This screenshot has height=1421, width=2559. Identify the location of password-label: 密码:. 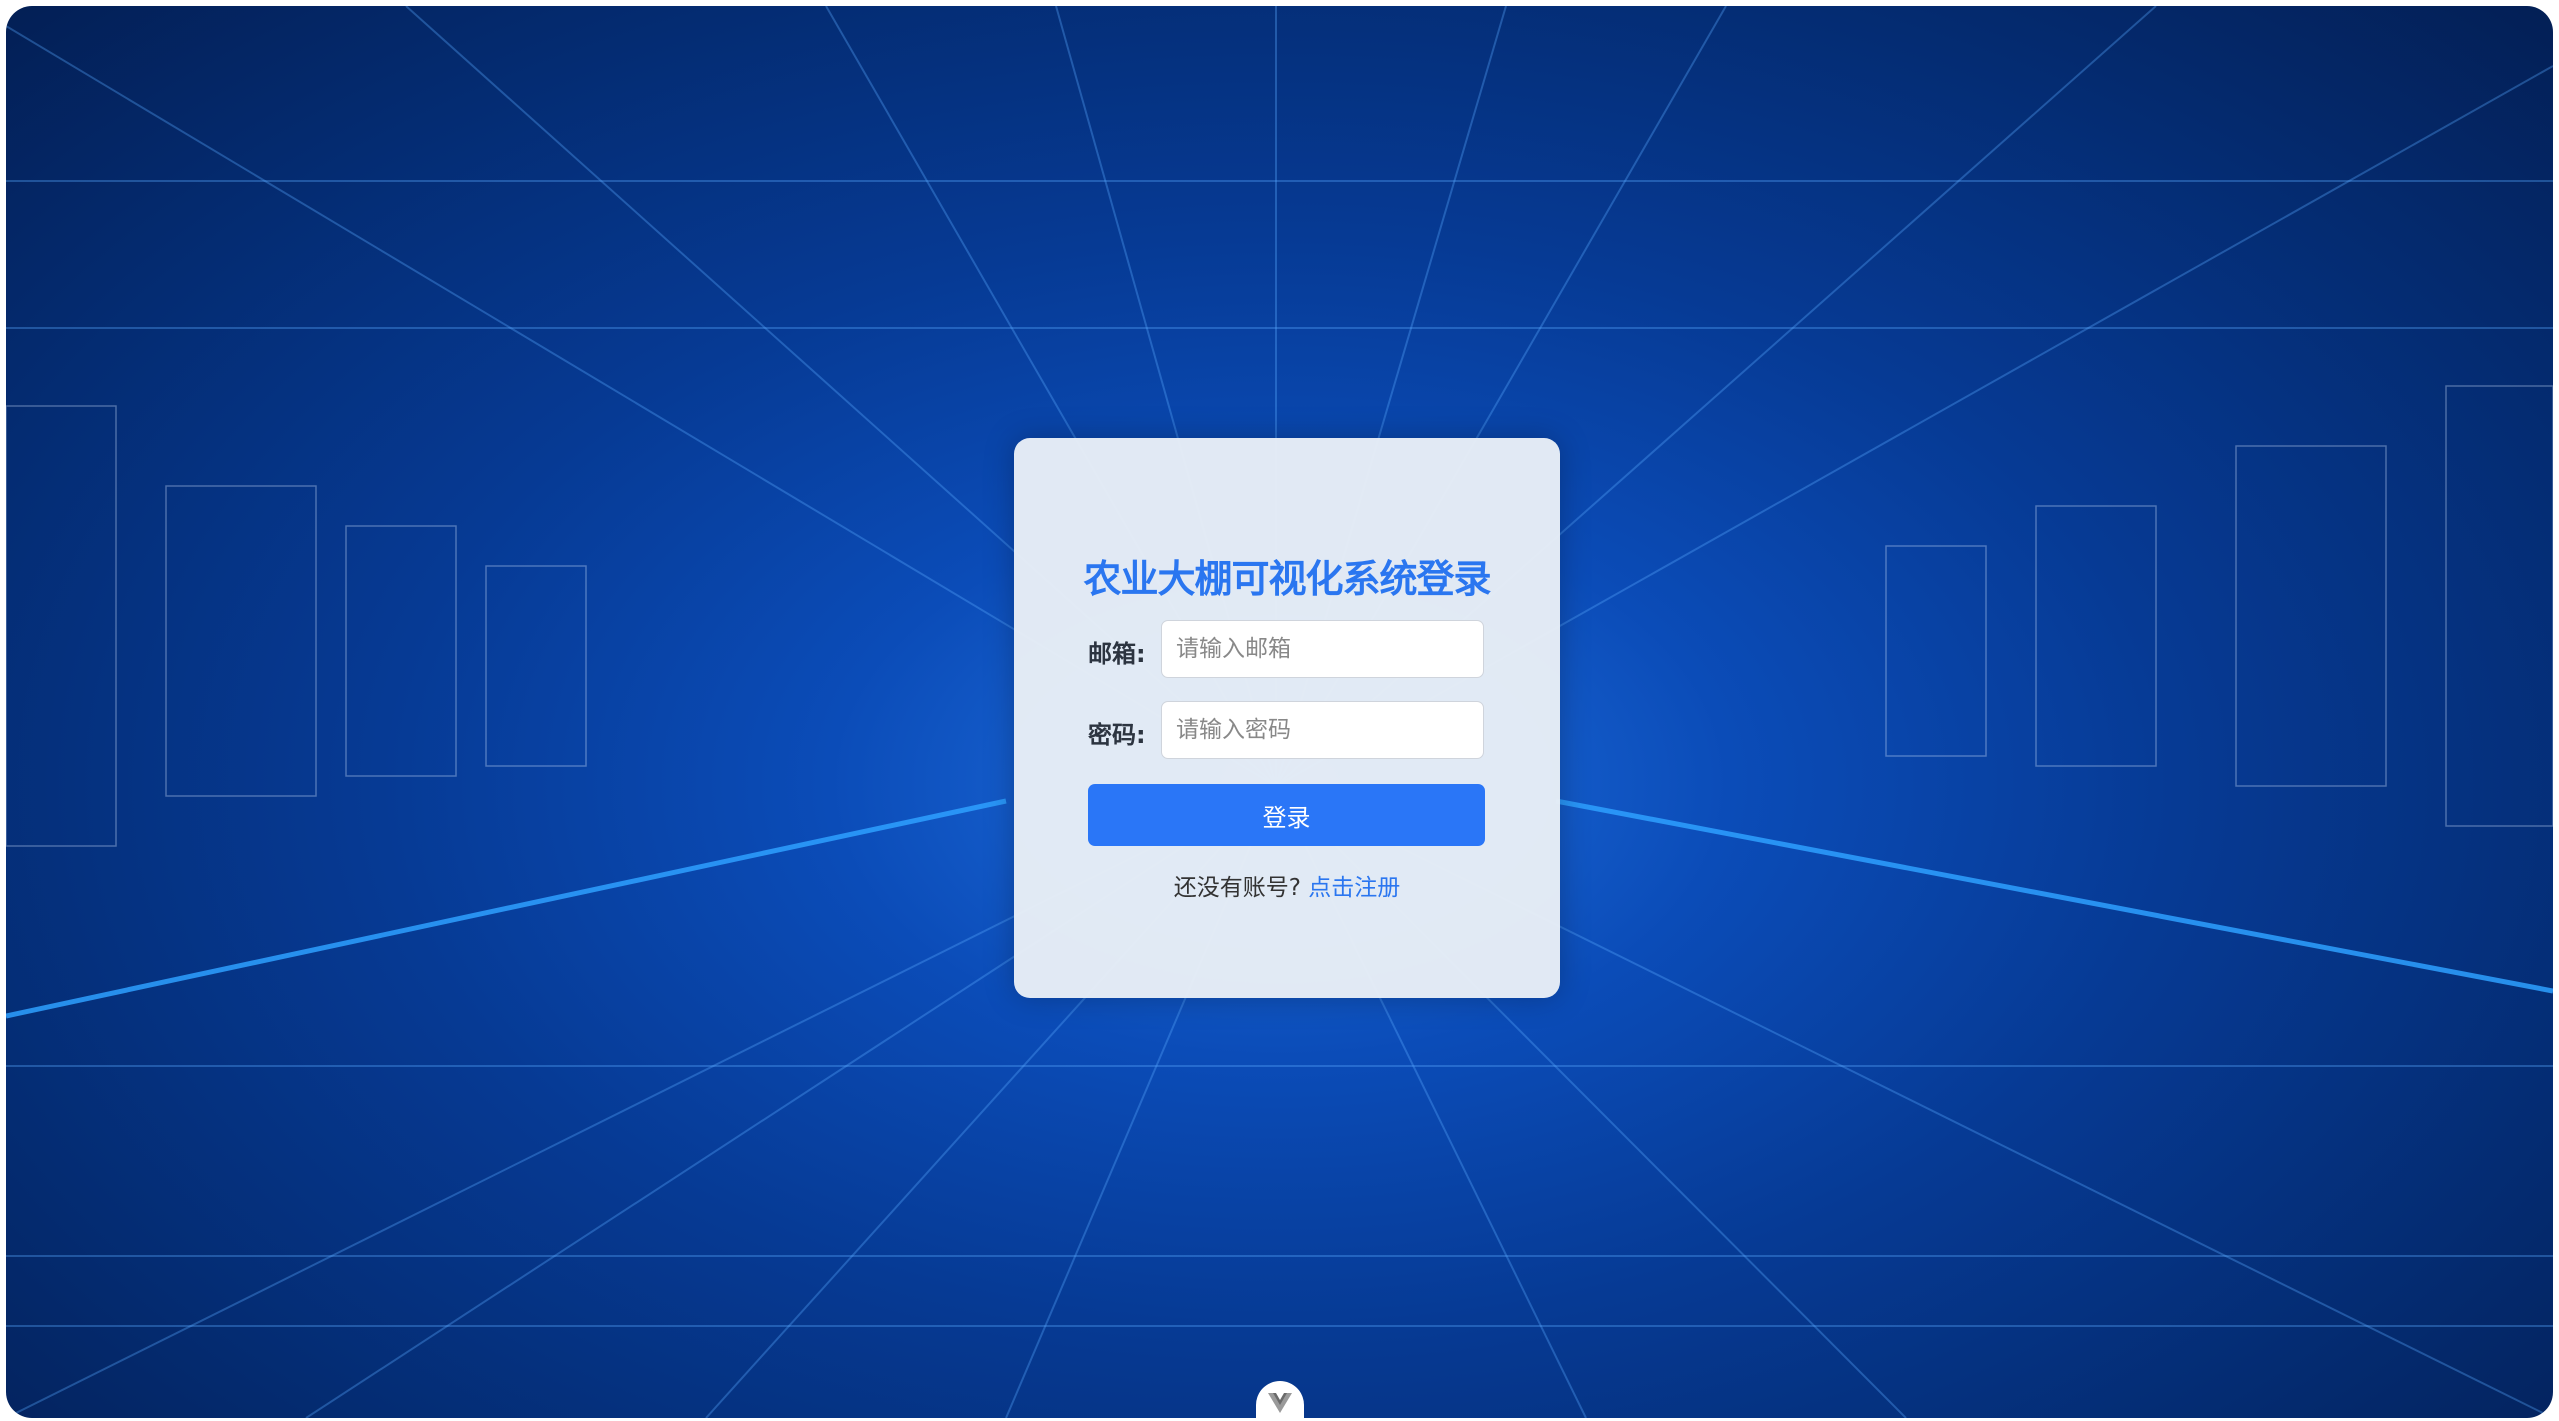
(1117, 735).